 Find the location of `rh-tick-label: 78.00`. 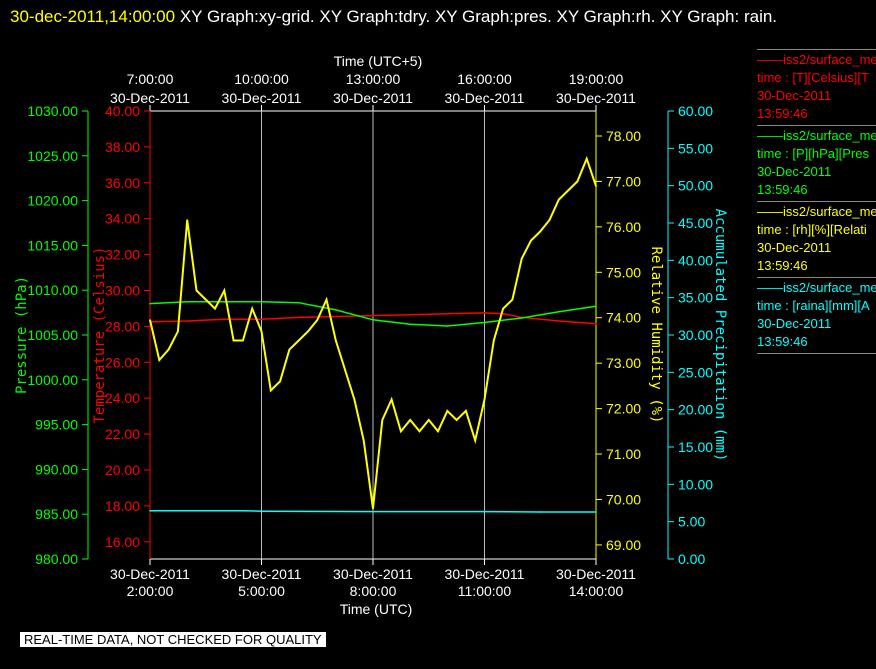

rh-tick-label: 78.00 is located at coordinates (623, 136).